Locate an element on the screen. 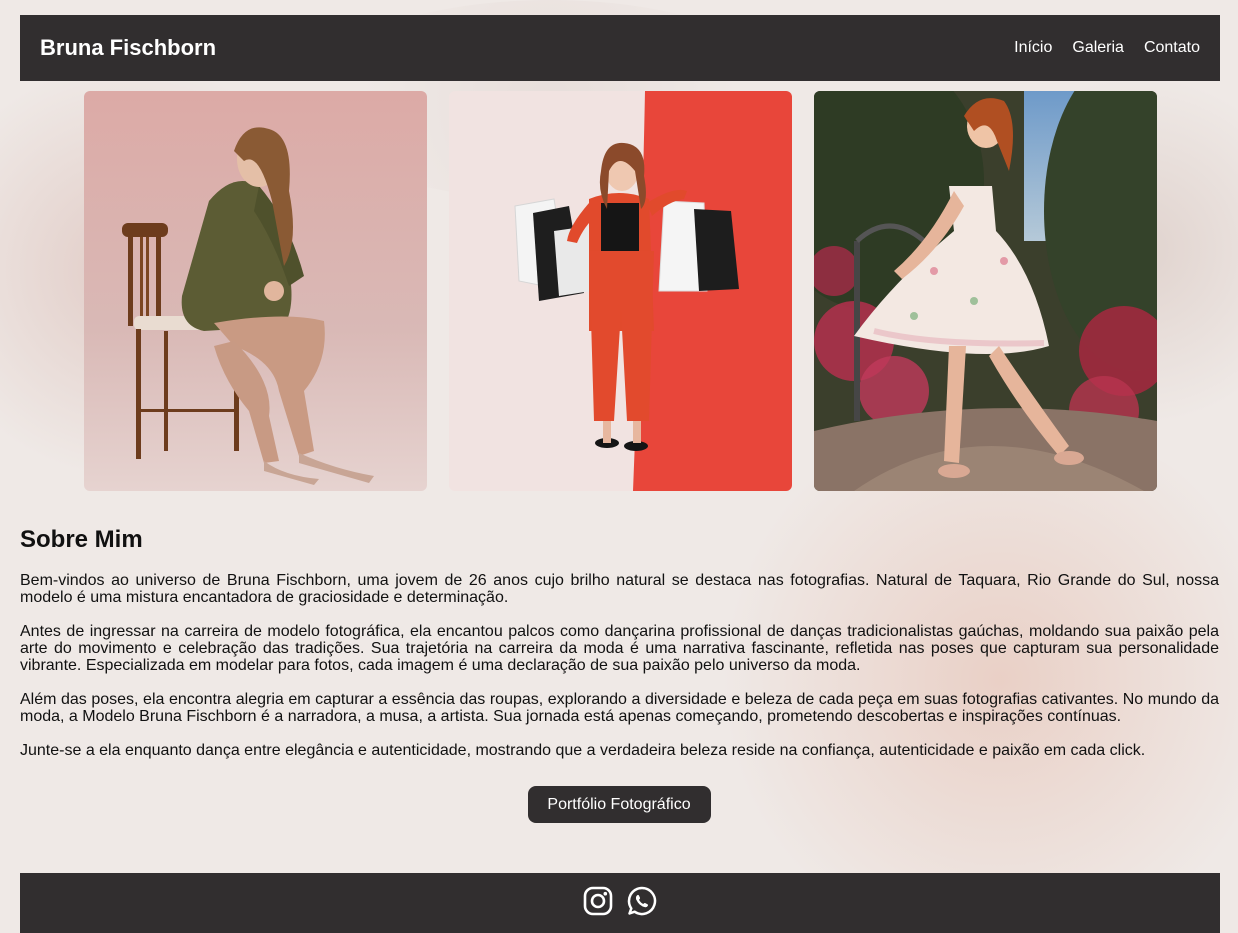 The width and height of the screenshot is (1238, 933). nav-link-contato: Contato is located at coordinates (1172, 48).